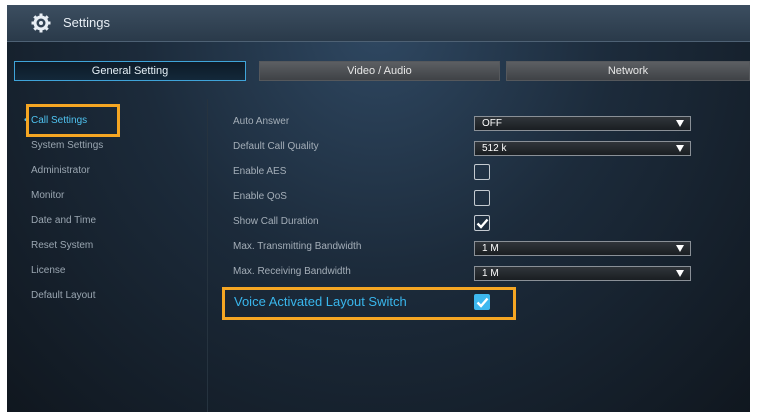 This screenshot has width=757, height=418. Describe the element at coordinates (63, 296) in the screenshot. I see `sidebar-item-default-layout: Default Layout` at that location.